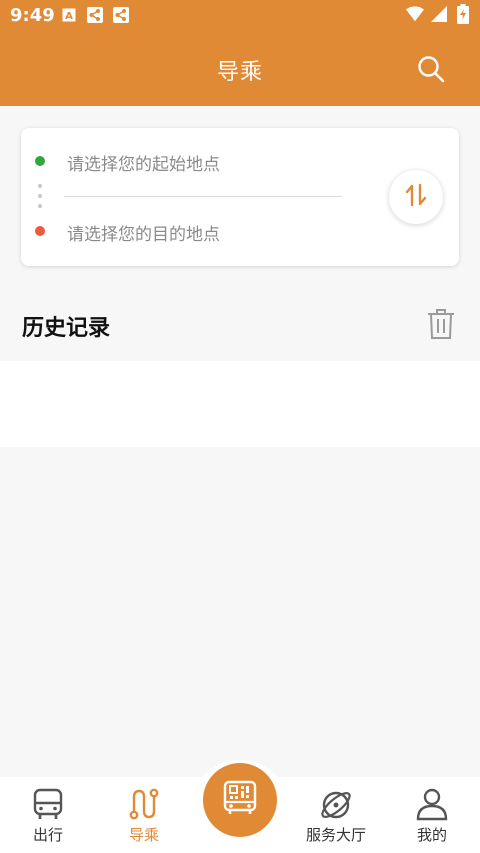 The width and height of the screenshot is (480, 853). What do you see at coordinates (48, 805) in the screenshot?
I see `bus-icon` at bounding box center [48, 805].